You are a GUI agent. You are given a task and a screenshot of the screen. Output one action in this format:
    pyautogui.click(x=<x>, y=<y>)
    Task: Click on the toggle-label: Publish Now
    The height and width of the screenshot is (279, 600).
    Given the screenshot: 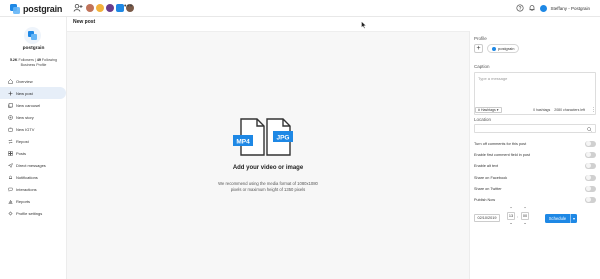 What is the action you would take?
    pyautogui.click(x=485, y=199)
    